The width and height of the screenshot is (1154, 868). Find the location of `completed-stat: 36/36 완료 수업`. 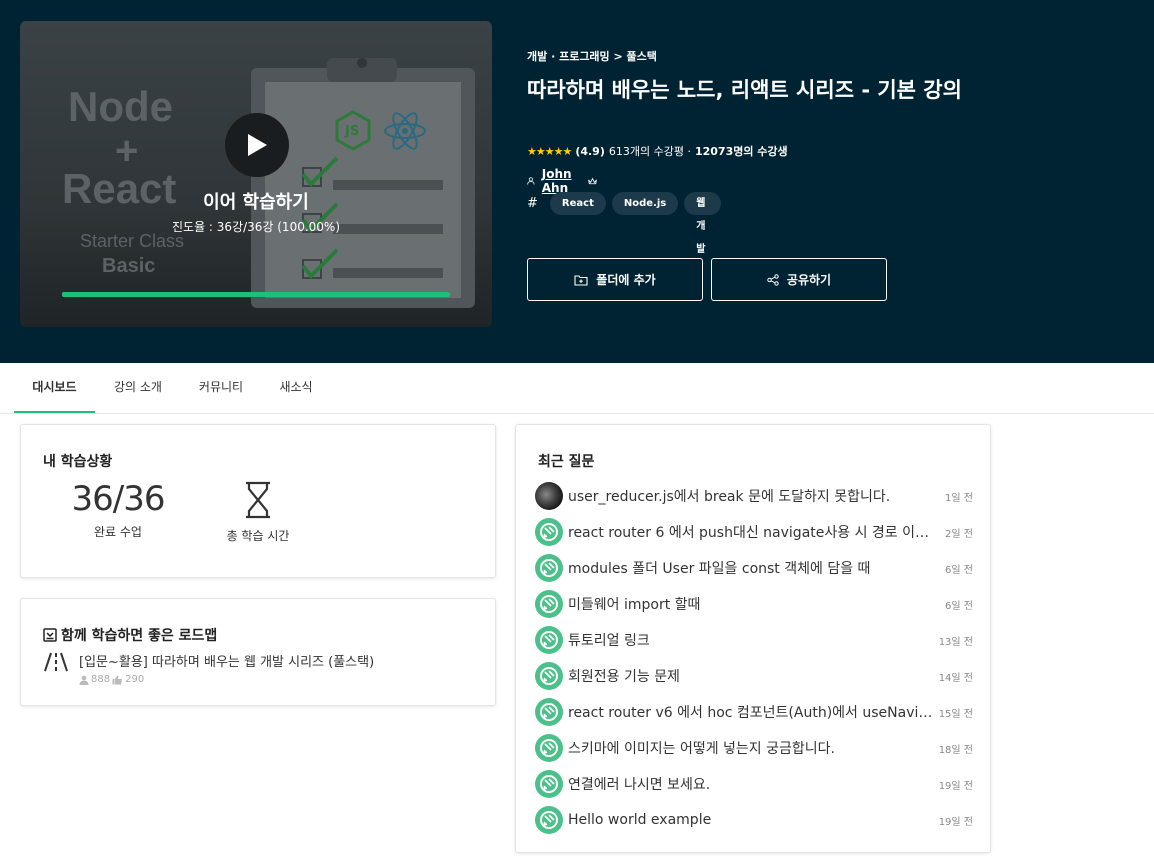

completed-stat: 36/36 완료 수업 is located at coordinates (118, 509).